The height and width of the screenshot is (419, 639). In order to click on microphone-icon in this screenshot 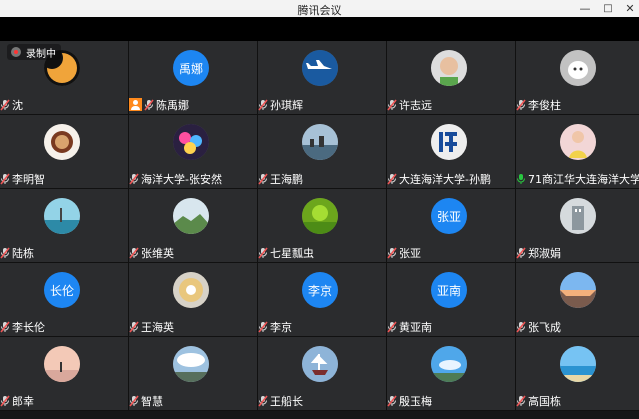, I will do `click(522, 179)`.